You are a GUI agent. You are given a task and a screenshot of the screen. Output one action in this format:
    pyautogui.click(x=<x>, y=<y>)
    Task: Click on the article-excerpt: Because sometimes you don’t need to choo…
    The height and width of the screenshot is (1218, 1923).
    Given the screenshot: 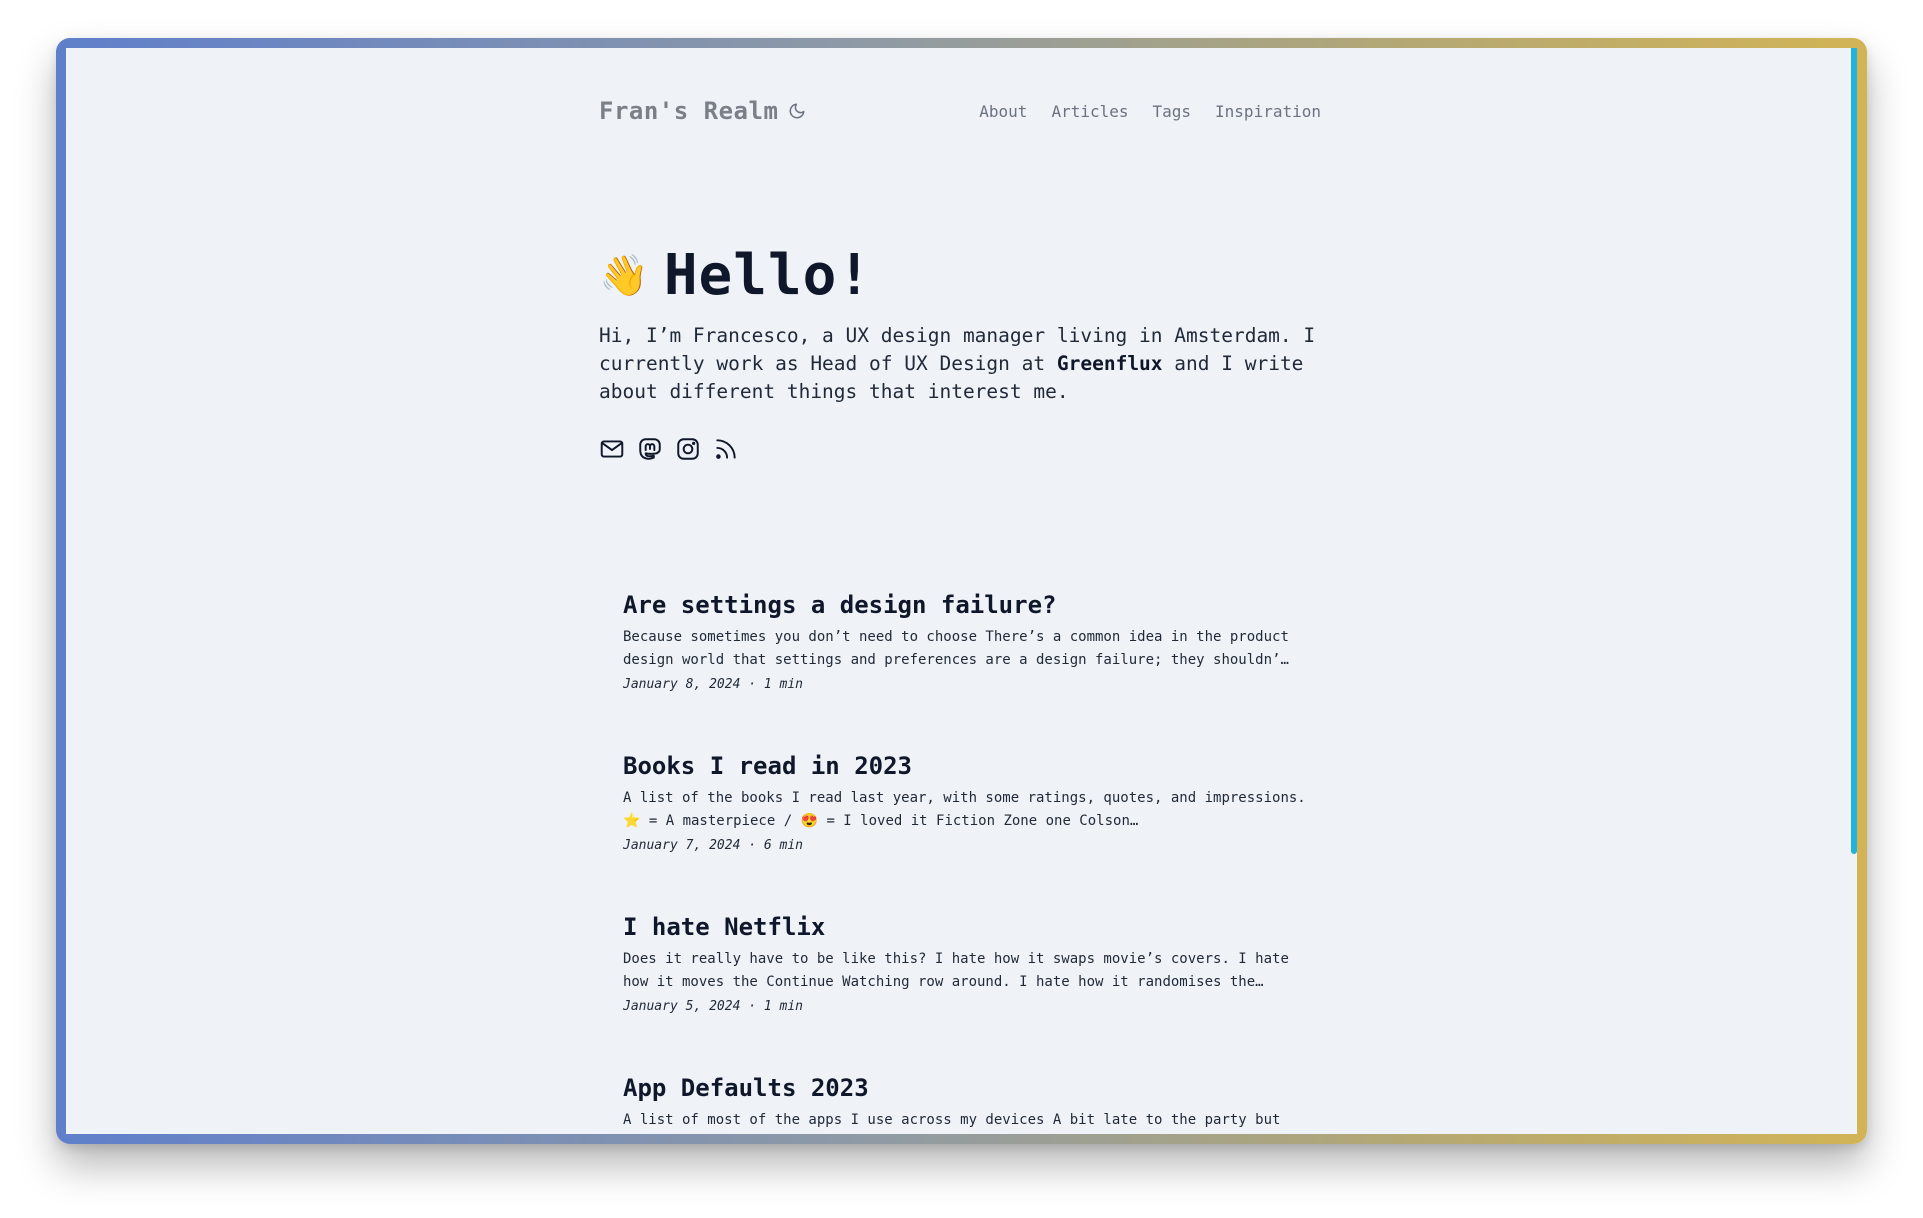 What is the action you would take?
    pyautogui.click(x=956, y=648)
    